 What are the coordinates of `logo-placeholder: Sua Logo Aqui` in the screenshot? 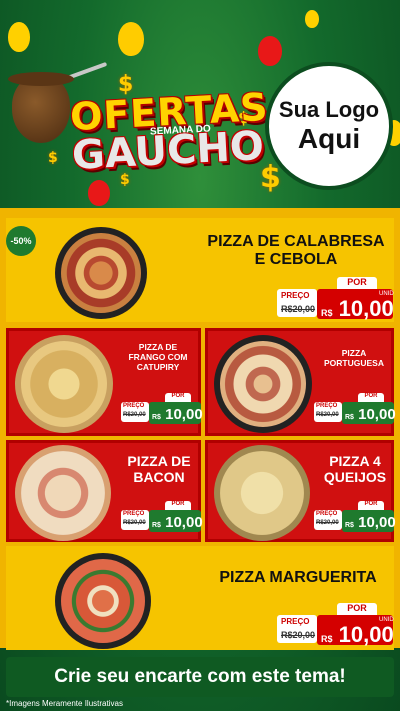 It's located at (329, 126).